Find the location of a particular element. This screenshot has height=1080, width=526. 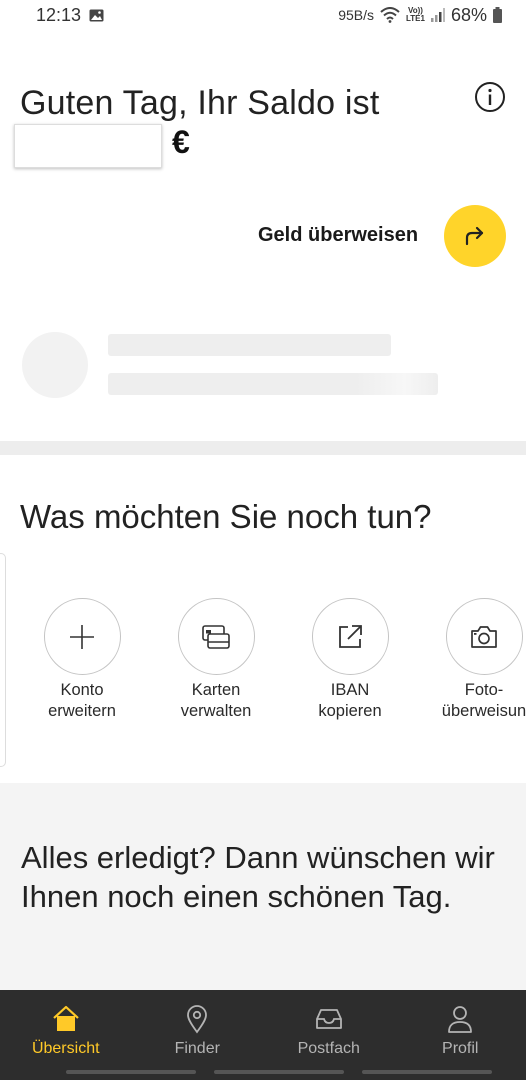

network-speed: 95B/s is located at coordinates (356, 15).